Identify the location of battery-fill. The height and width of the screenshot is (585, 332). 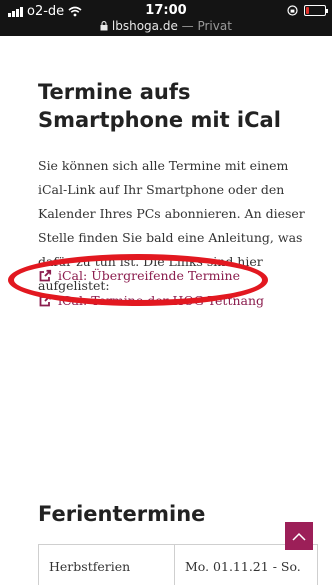
(307, 10).